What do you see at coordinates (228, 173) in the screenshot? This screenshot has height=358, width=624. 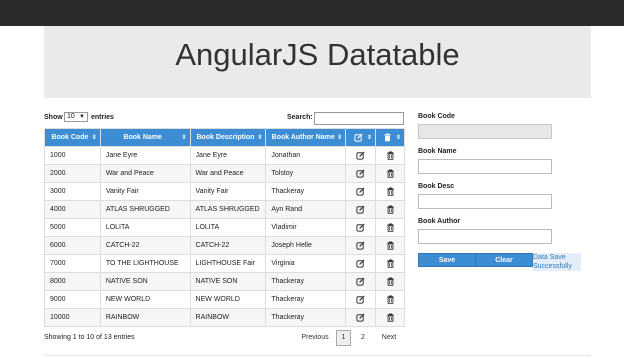 I see `cell-book-description: War and Peace` at bounding box center [228, 173].